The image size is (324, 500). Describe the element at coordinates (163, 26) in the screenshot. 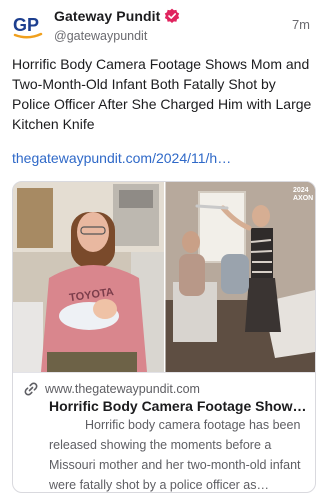

I see `post-header: GP Gateway Pundit @gatewaypundit 7m` at that location.